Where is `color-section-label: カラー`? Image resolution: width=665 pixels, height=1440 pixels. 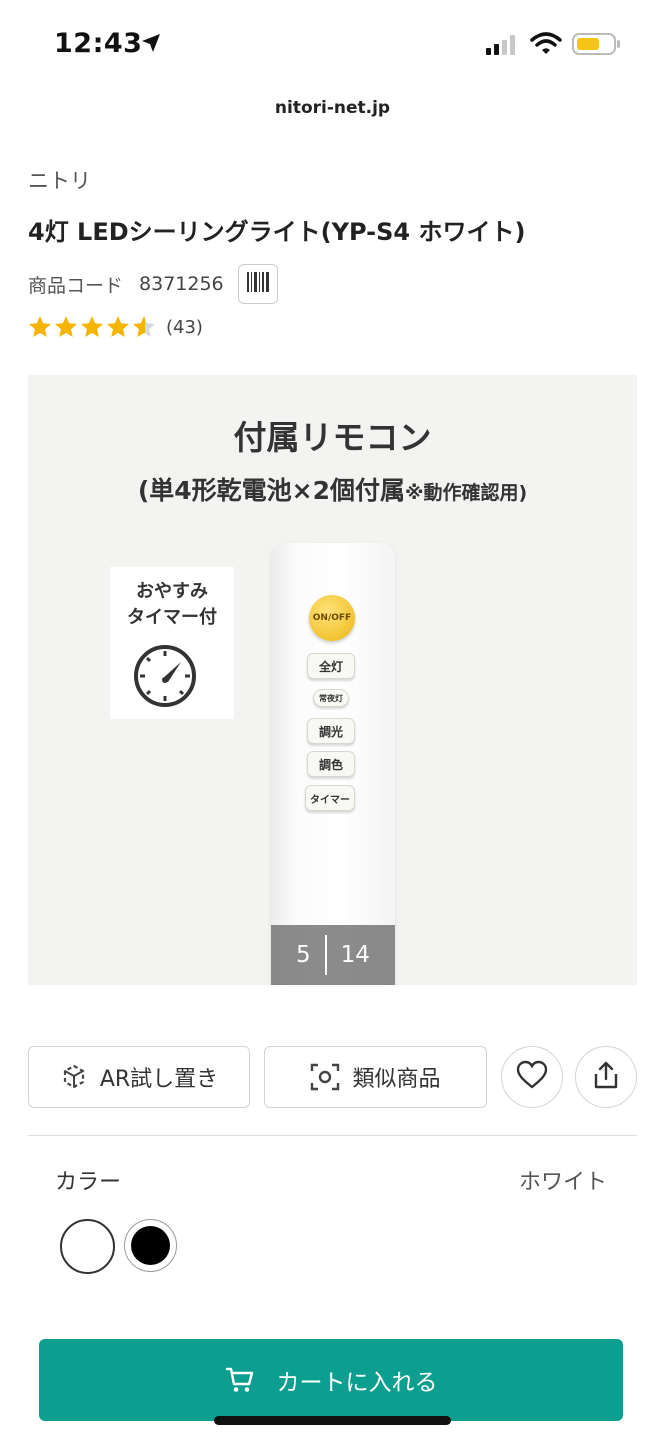
color-section-label: カラー is located at coordinates (88, 1182).